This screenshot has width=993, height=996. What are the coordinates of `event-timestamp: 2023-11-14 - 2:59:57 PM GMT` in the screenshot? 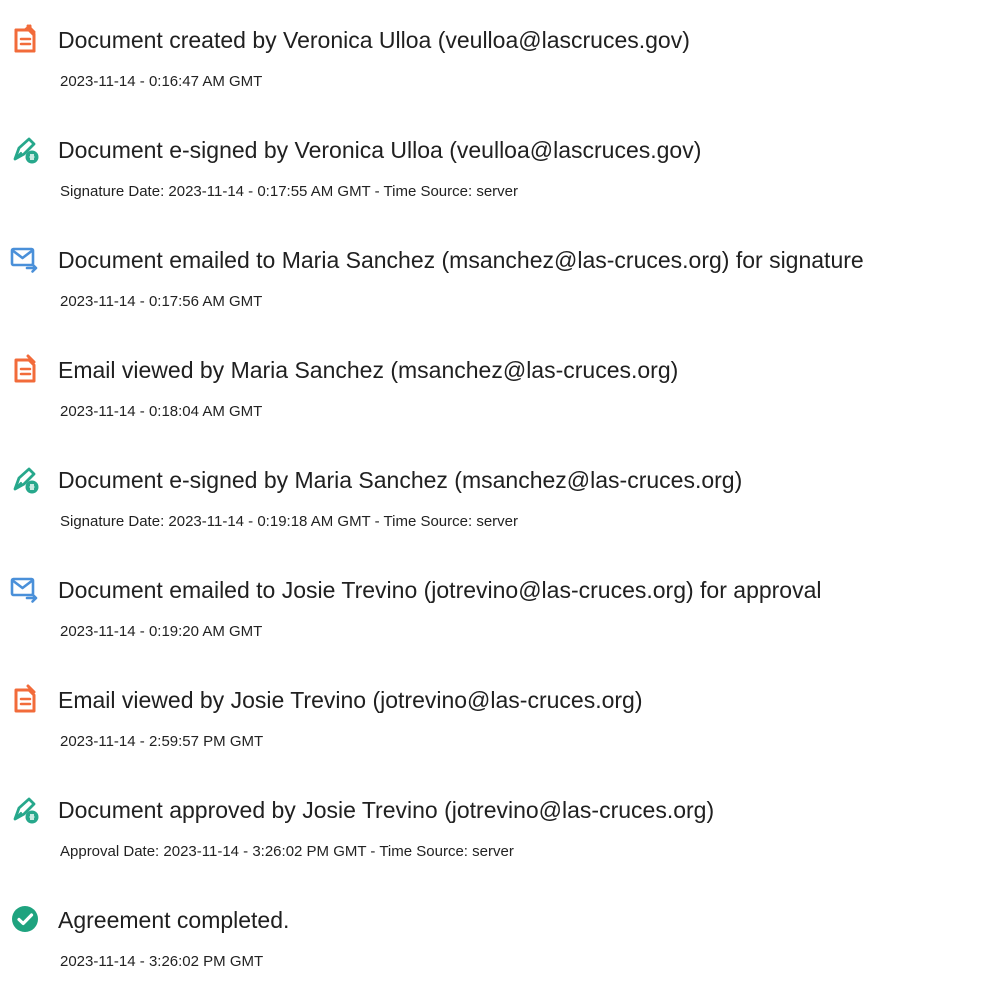 It's located at (162, 741).